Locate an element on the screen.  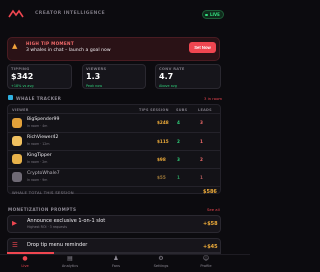
stat-sub: +18% vs avg is located at coordinates (22, 86).